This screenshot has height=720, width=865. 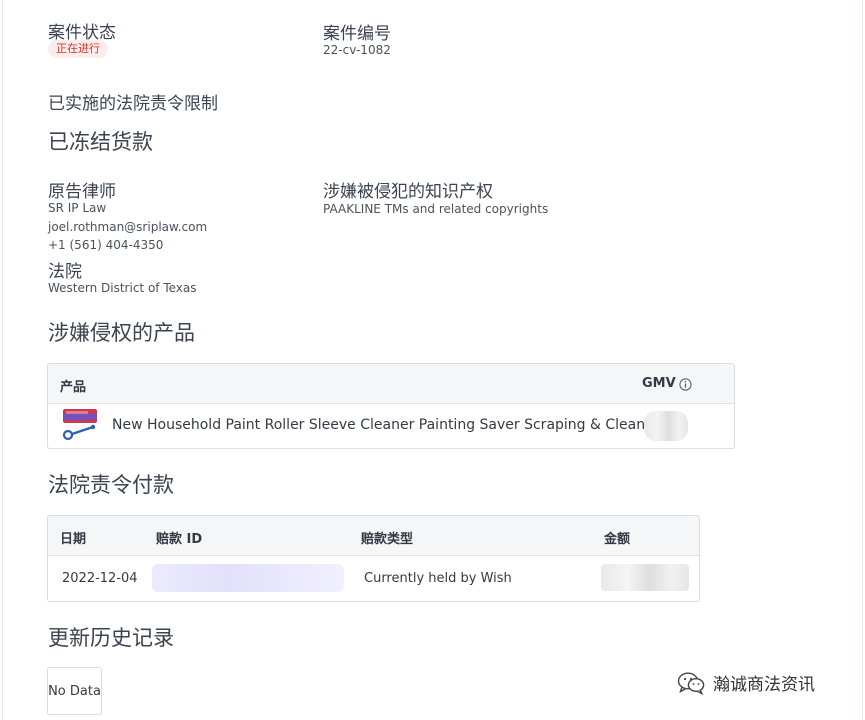 I want to click on col-gmv: GMV, so click(x=659, y=383).